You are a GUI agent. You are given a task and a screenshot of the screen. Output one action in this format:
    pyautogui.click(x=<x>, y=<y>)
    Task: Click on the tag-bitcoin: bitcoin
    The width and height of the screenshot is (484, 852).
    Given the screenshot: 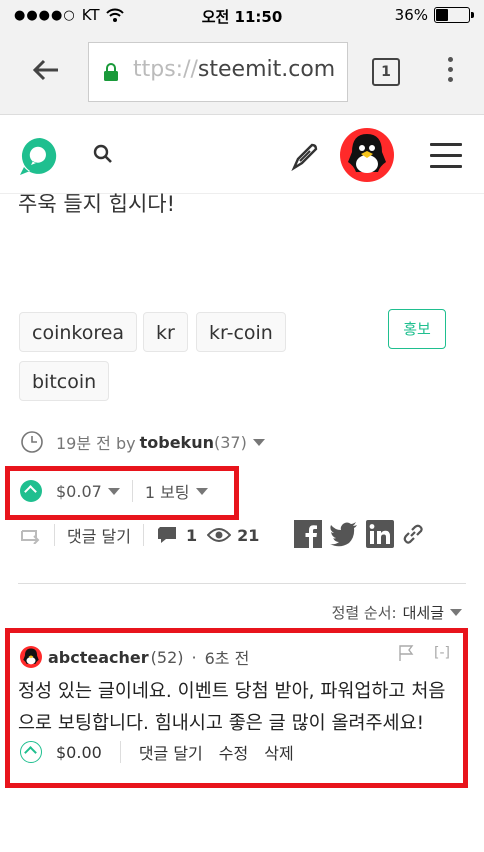 What is the action you would take?
    pyautogui.click(x=64, y=381)
    